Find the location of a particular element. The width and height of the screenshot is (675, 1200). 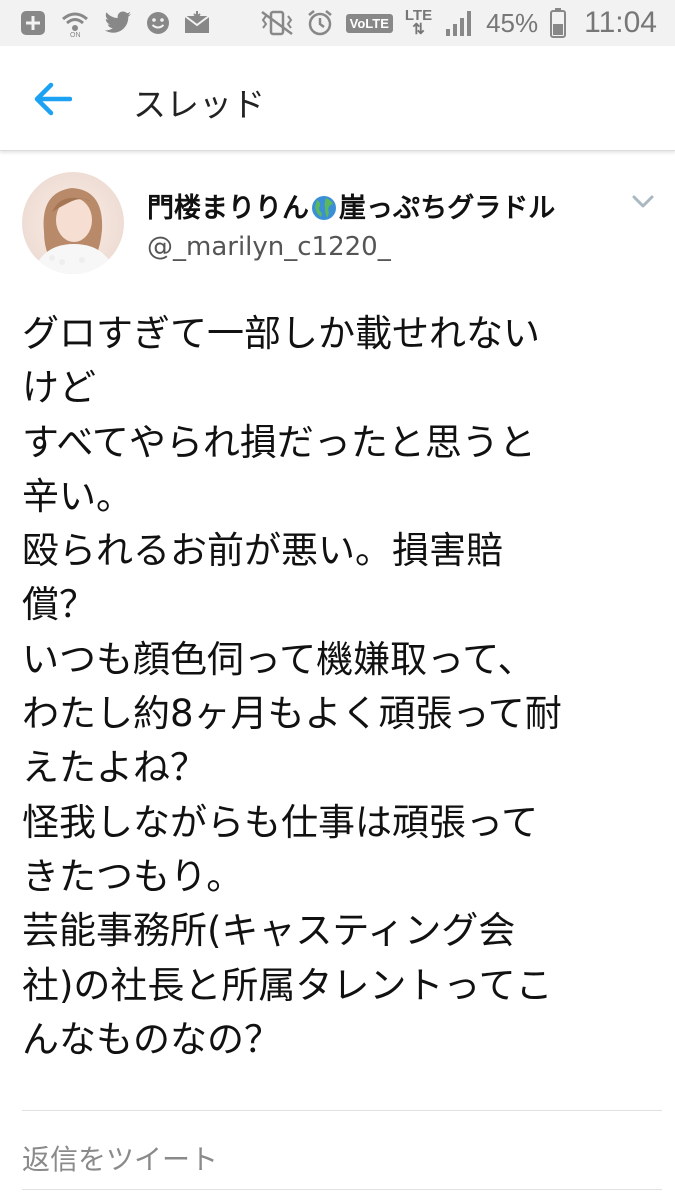

tweet-line: 殴られるお前が悪い。損害賠 is located at coordinates (262, 551).